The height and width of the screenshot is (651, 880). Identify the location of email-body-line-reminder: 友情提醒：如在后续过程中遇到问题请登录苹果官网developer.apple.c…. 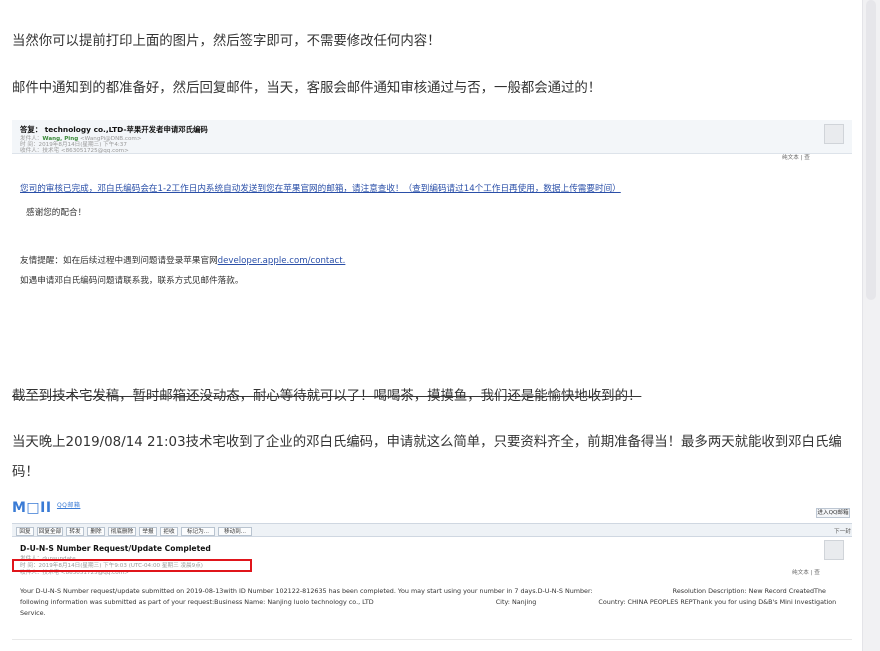
(183, 261).